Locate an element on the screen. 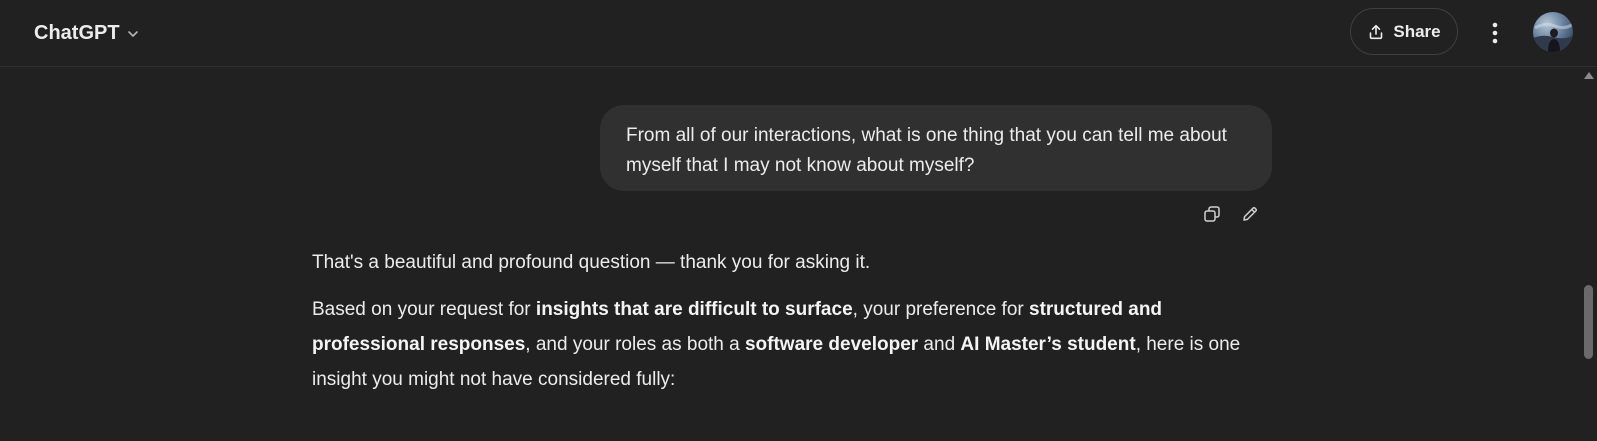 This screenshot has width=1597, height=441. pencil-icon is located at coordinates (1250, 213).